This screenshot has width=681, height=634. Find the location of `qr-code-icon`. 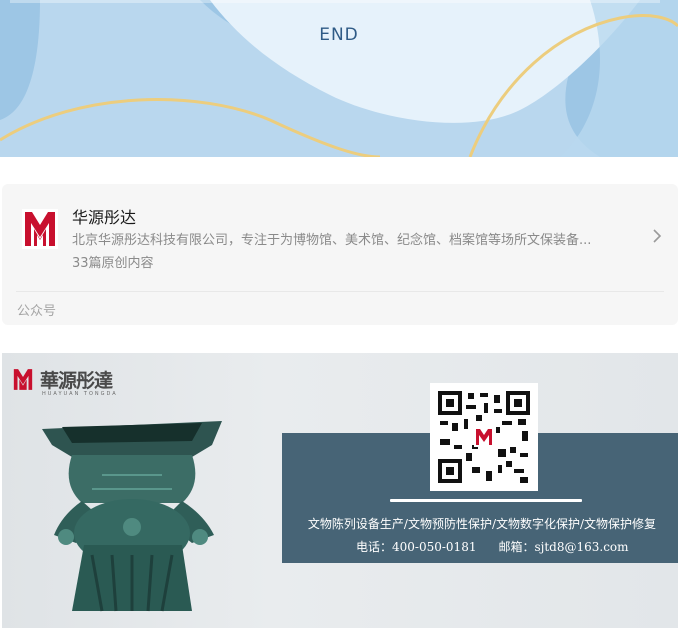

qr-code-icon is located at coordinates (484, 437).